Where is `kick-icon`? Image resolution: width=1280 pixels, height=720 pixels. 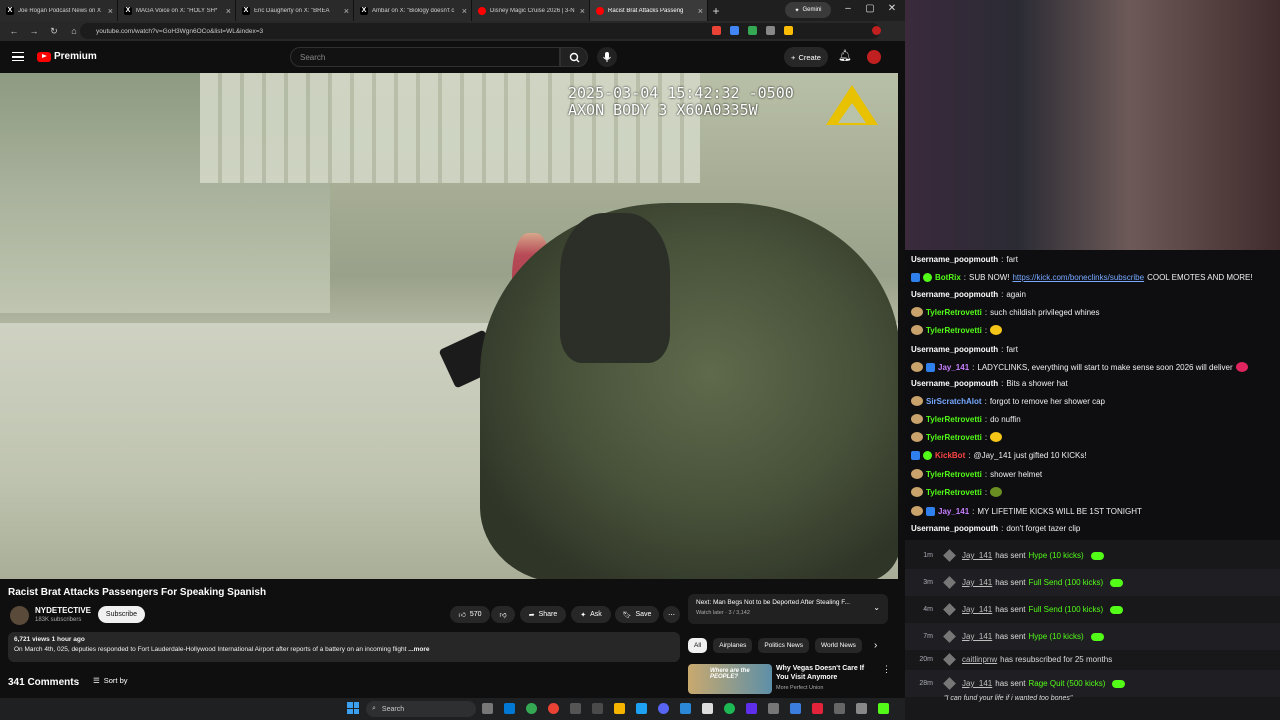 kick-icon is located at coordinates (883, 708).